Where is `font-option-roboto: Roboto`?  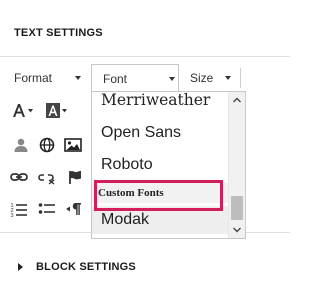 font-option-roboto: Roboto is located at coordinates (160, 165).